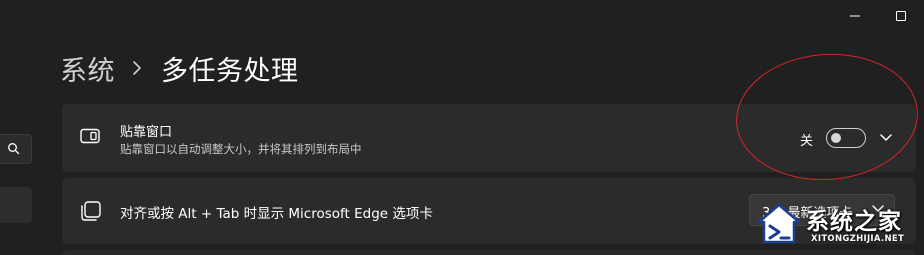 The height and width of the screenshot is (255, 924). I want to click on breadcrumb-parent: 系统, so click(87, 68).